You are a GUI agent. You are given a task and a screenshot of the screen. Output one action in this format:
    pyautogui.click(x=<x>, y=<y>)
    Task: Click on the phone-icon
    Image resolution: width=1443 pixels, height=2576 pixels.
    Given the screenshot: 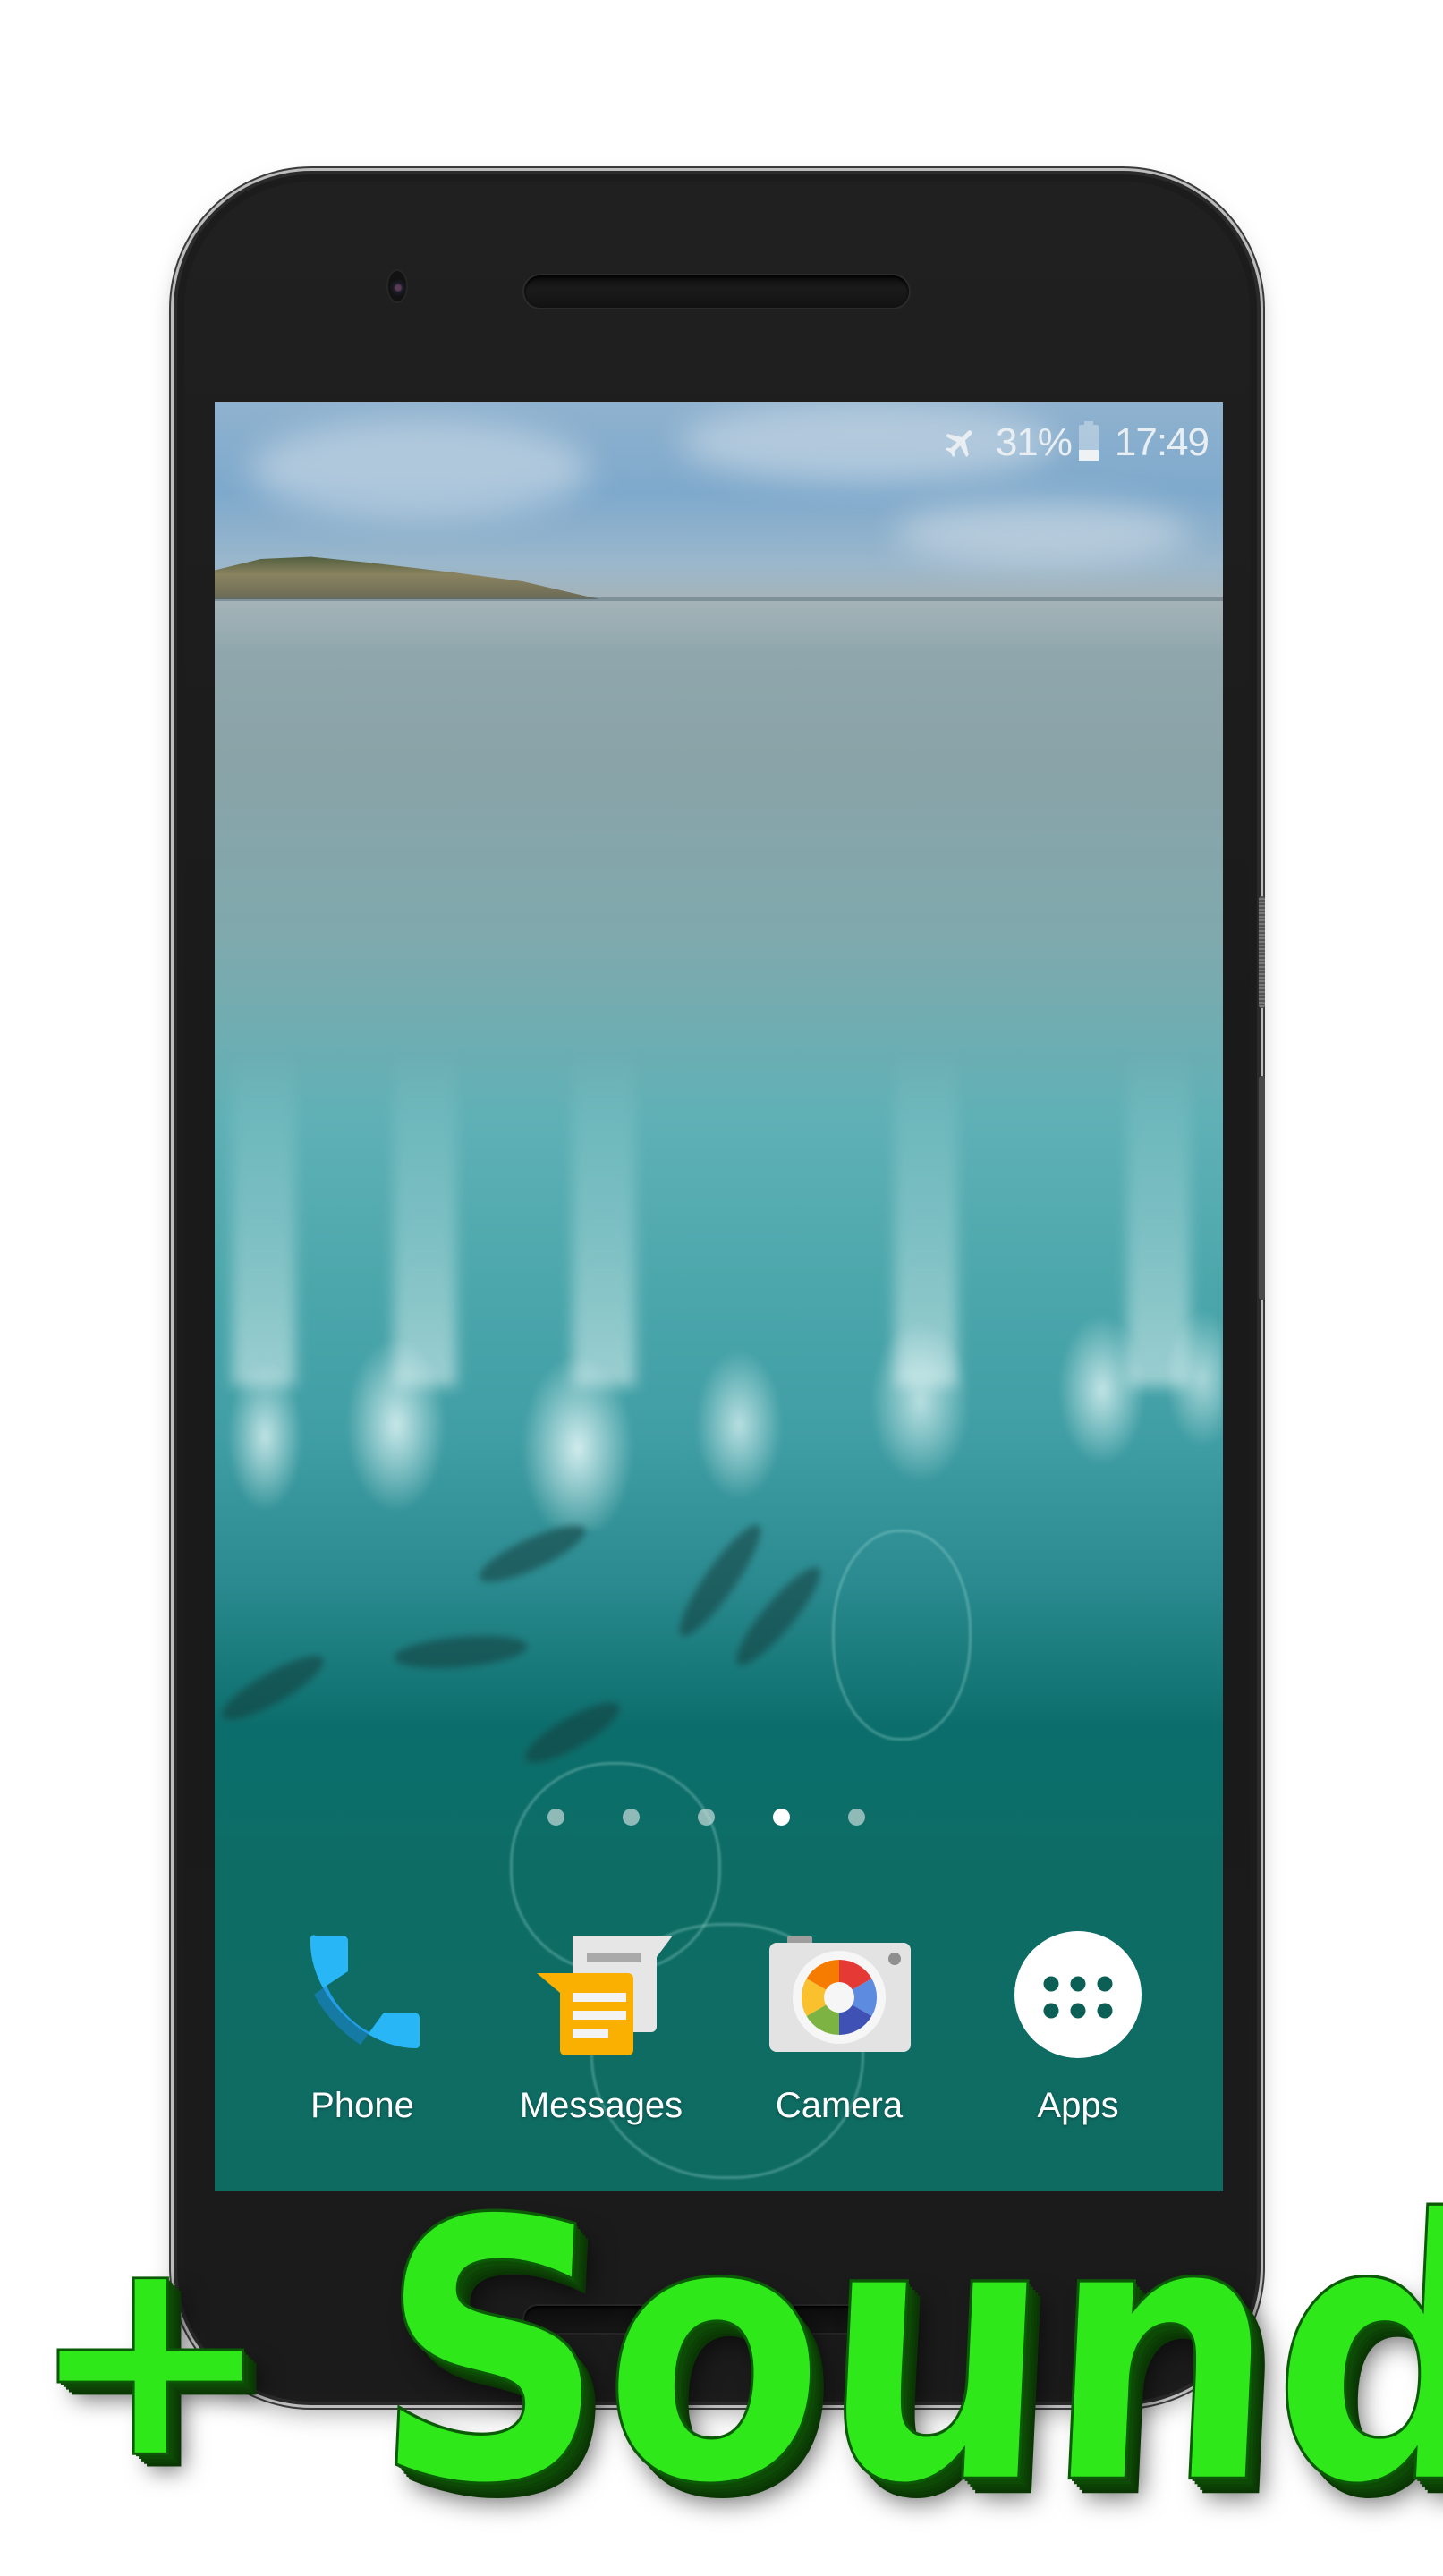 What is the action you would take?
    pyautogui.click(x=362, y=1994)
    